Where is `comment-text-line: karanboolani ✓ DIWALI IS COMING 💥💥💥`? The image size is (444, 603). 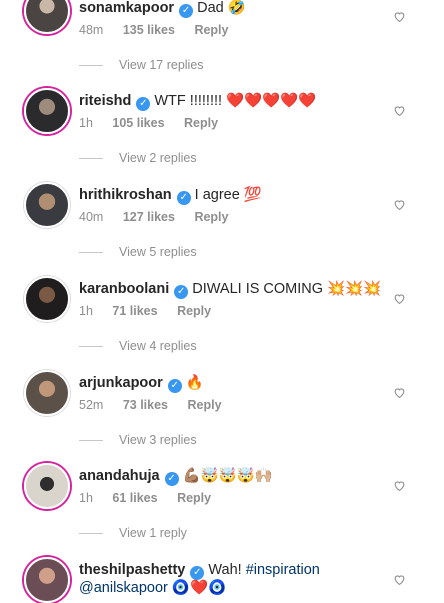 comment-text-line: karanboolani ✓ DIWALI IS COMING 💥💥💥 is located at coordinates (230, 289).